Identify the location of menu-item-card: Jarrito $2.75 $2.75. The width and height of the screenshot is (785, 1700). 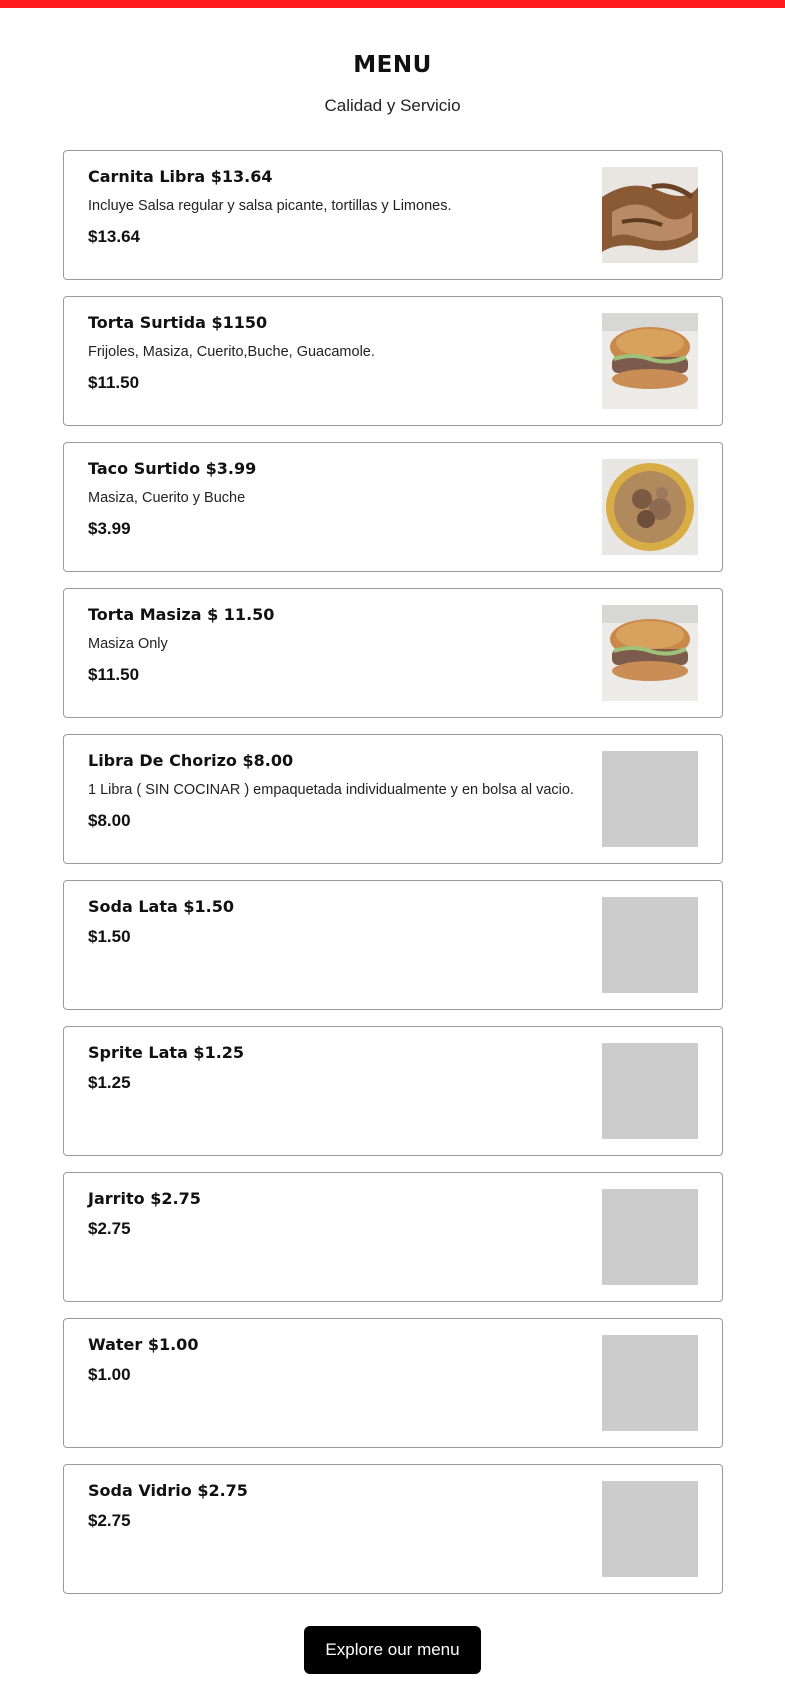
(393, 1237).